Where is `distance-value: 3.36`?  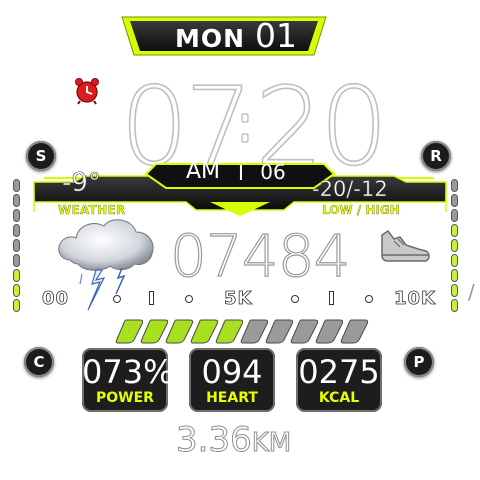 distance-value: 3.36 is located at coordinates (214, 440).